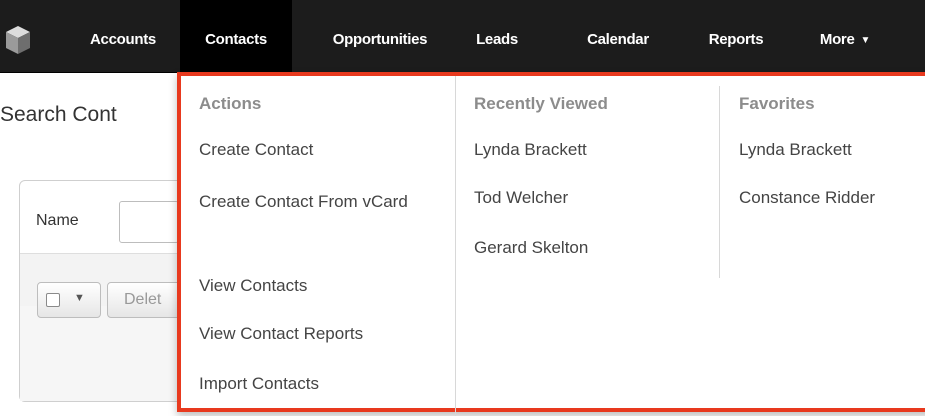 The image size is (925, 416). I want to click on create-contact-link: Create Contact, so click(256, 150).